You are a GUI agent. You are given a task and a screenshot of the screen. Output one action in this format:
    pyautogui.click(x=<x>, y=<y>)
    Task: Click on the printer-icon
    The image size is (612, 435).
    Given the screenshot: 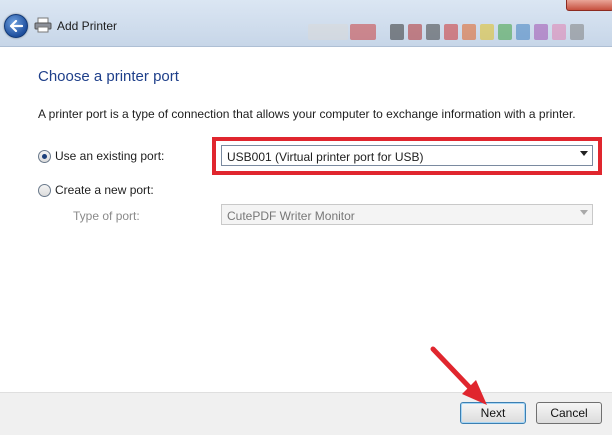 What is the action you would take?
    pyautogui.click(x=43, y=25)
    